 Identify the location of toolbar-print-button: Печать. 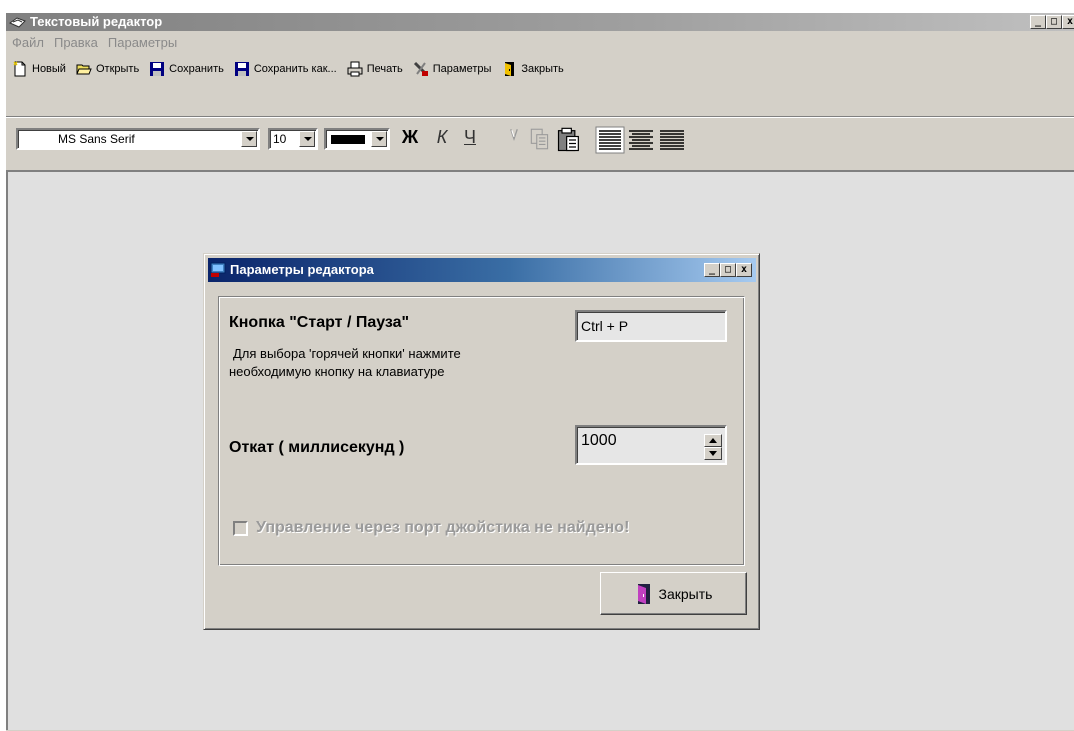
(380, 69).